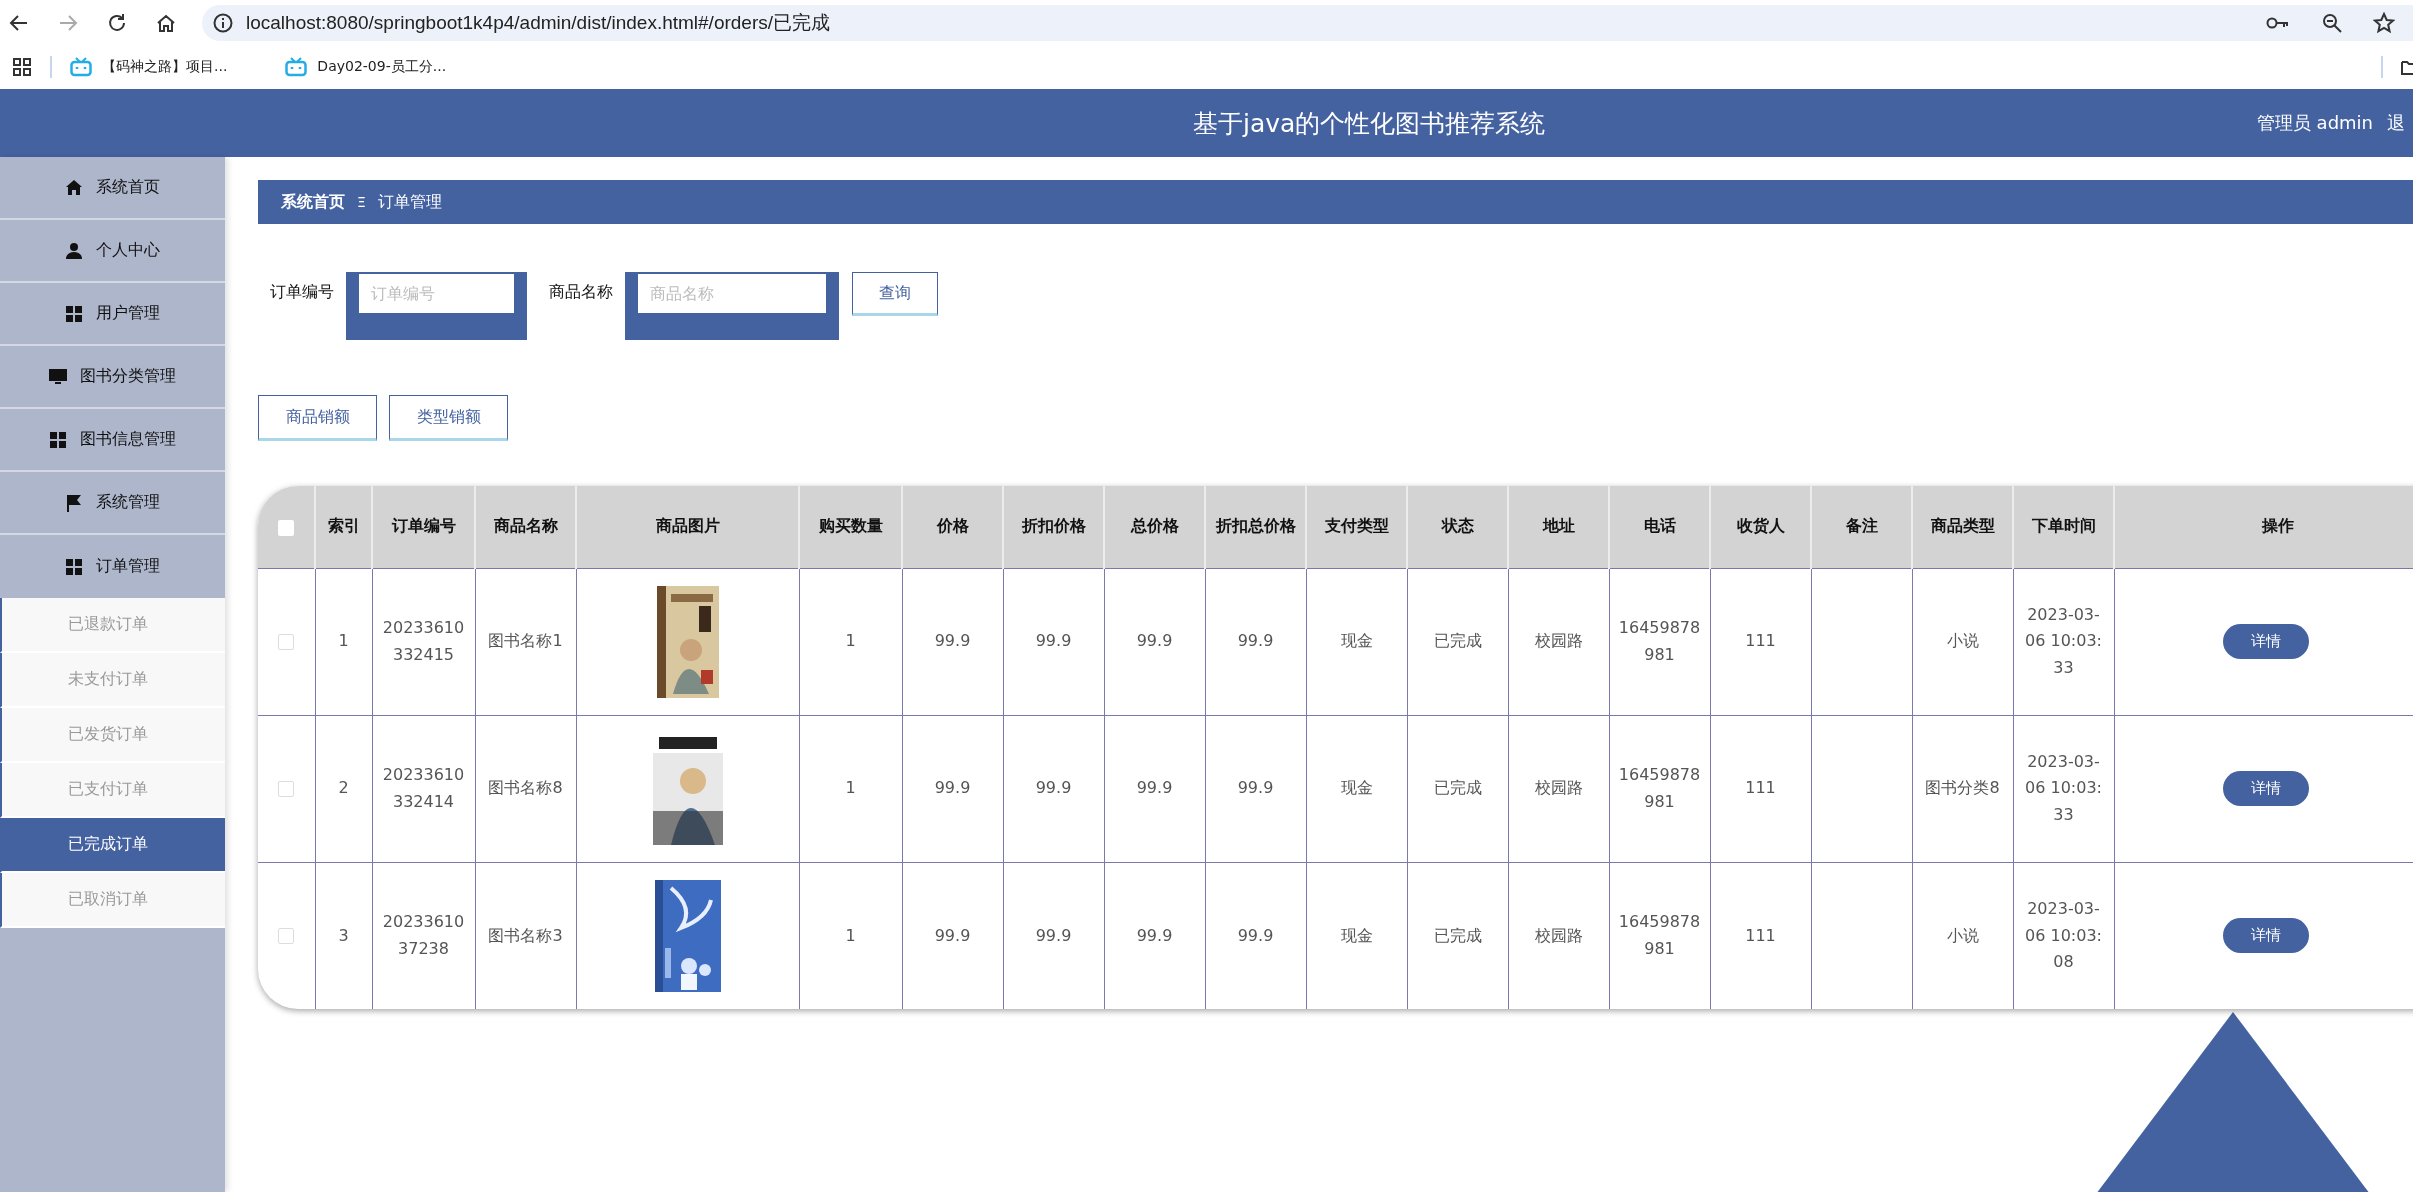  Describe the element at coordinates (112, 503) in the screenshot. I see `menu-item: 系统管理` at that location.